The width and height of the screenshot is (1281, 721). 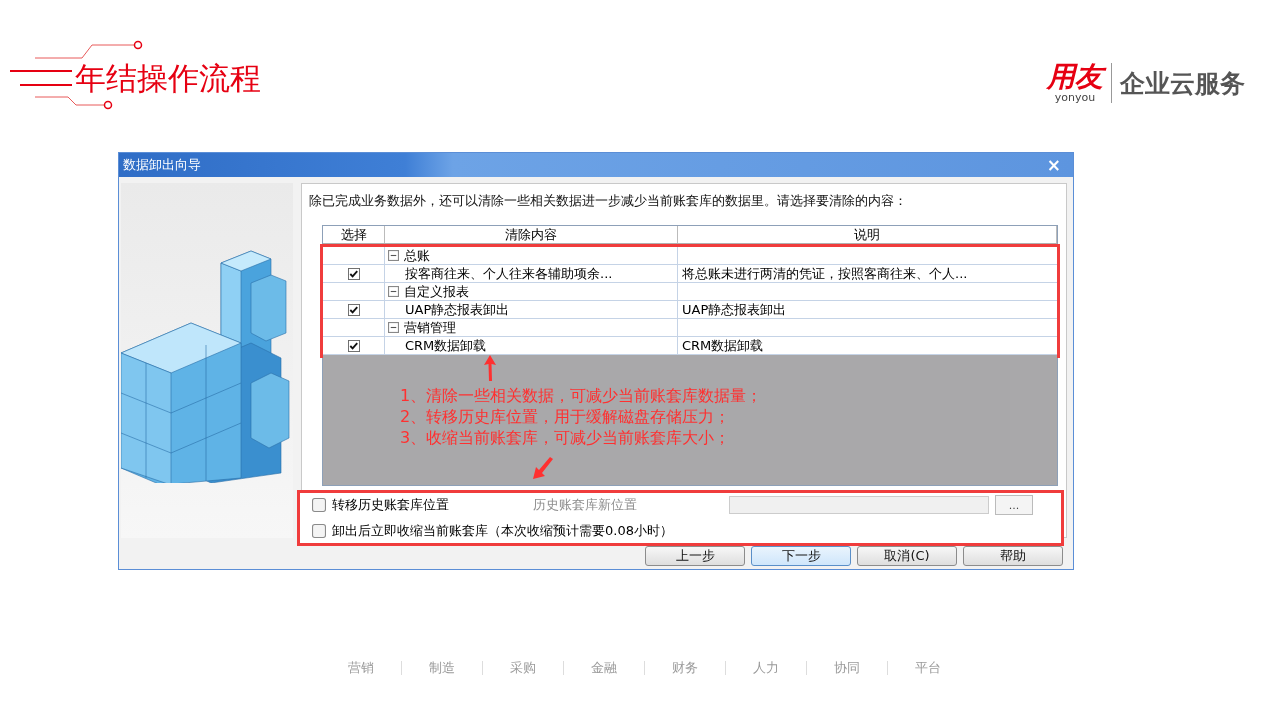 I want to click on column-header: 选择, so click(x=354, y=234).